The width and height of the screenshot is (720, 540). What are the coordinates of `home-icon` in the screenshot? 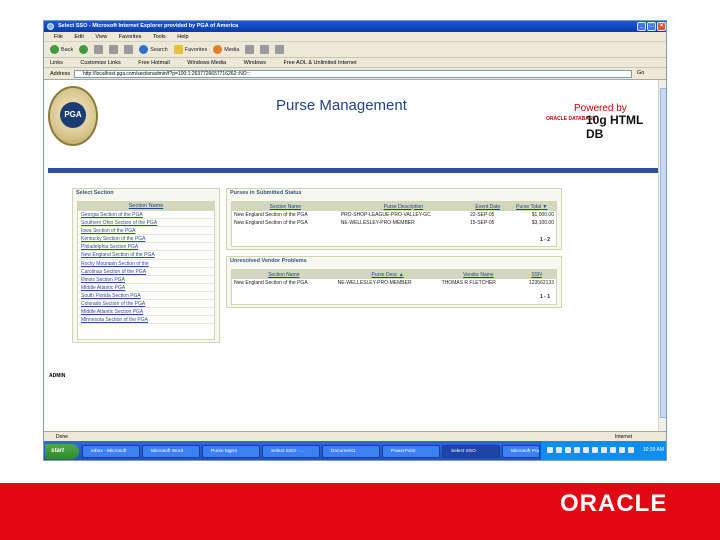 It's located at (129, 49).